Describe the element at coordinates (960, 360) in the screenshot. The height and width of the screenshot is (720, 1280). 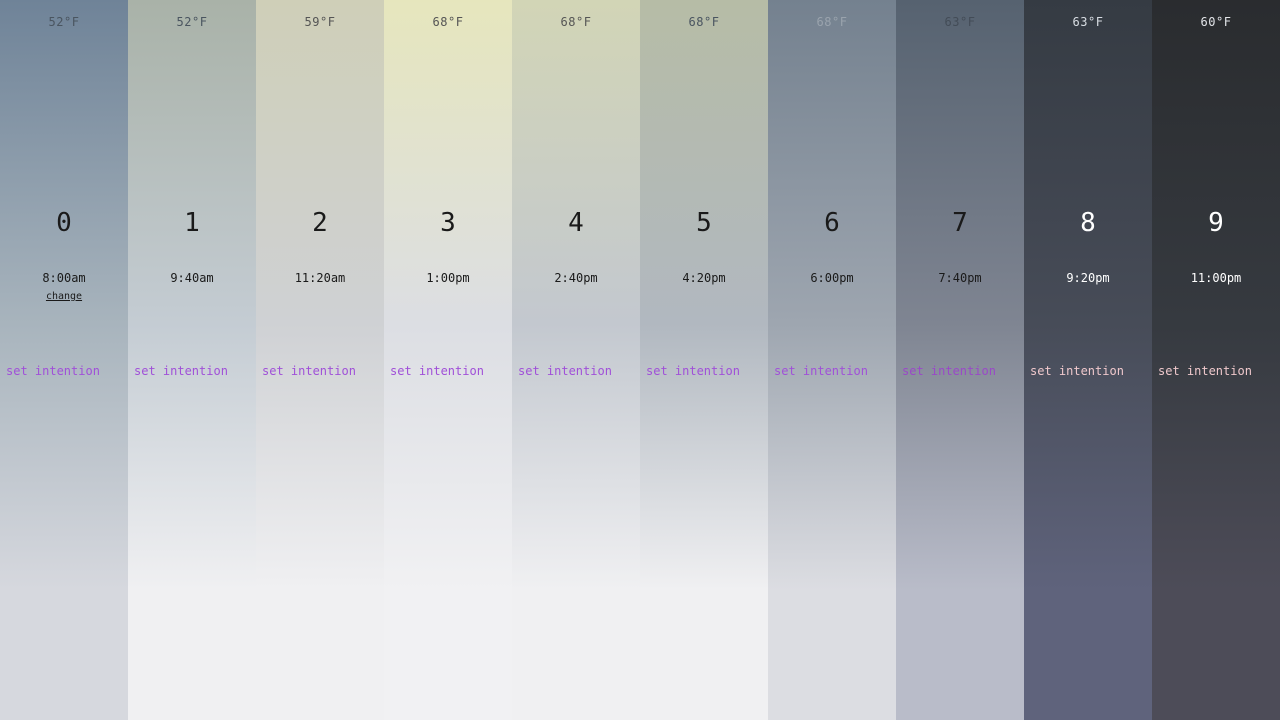
I see `time-column-7: 63°F 7 7:40pm set intention` at that location.